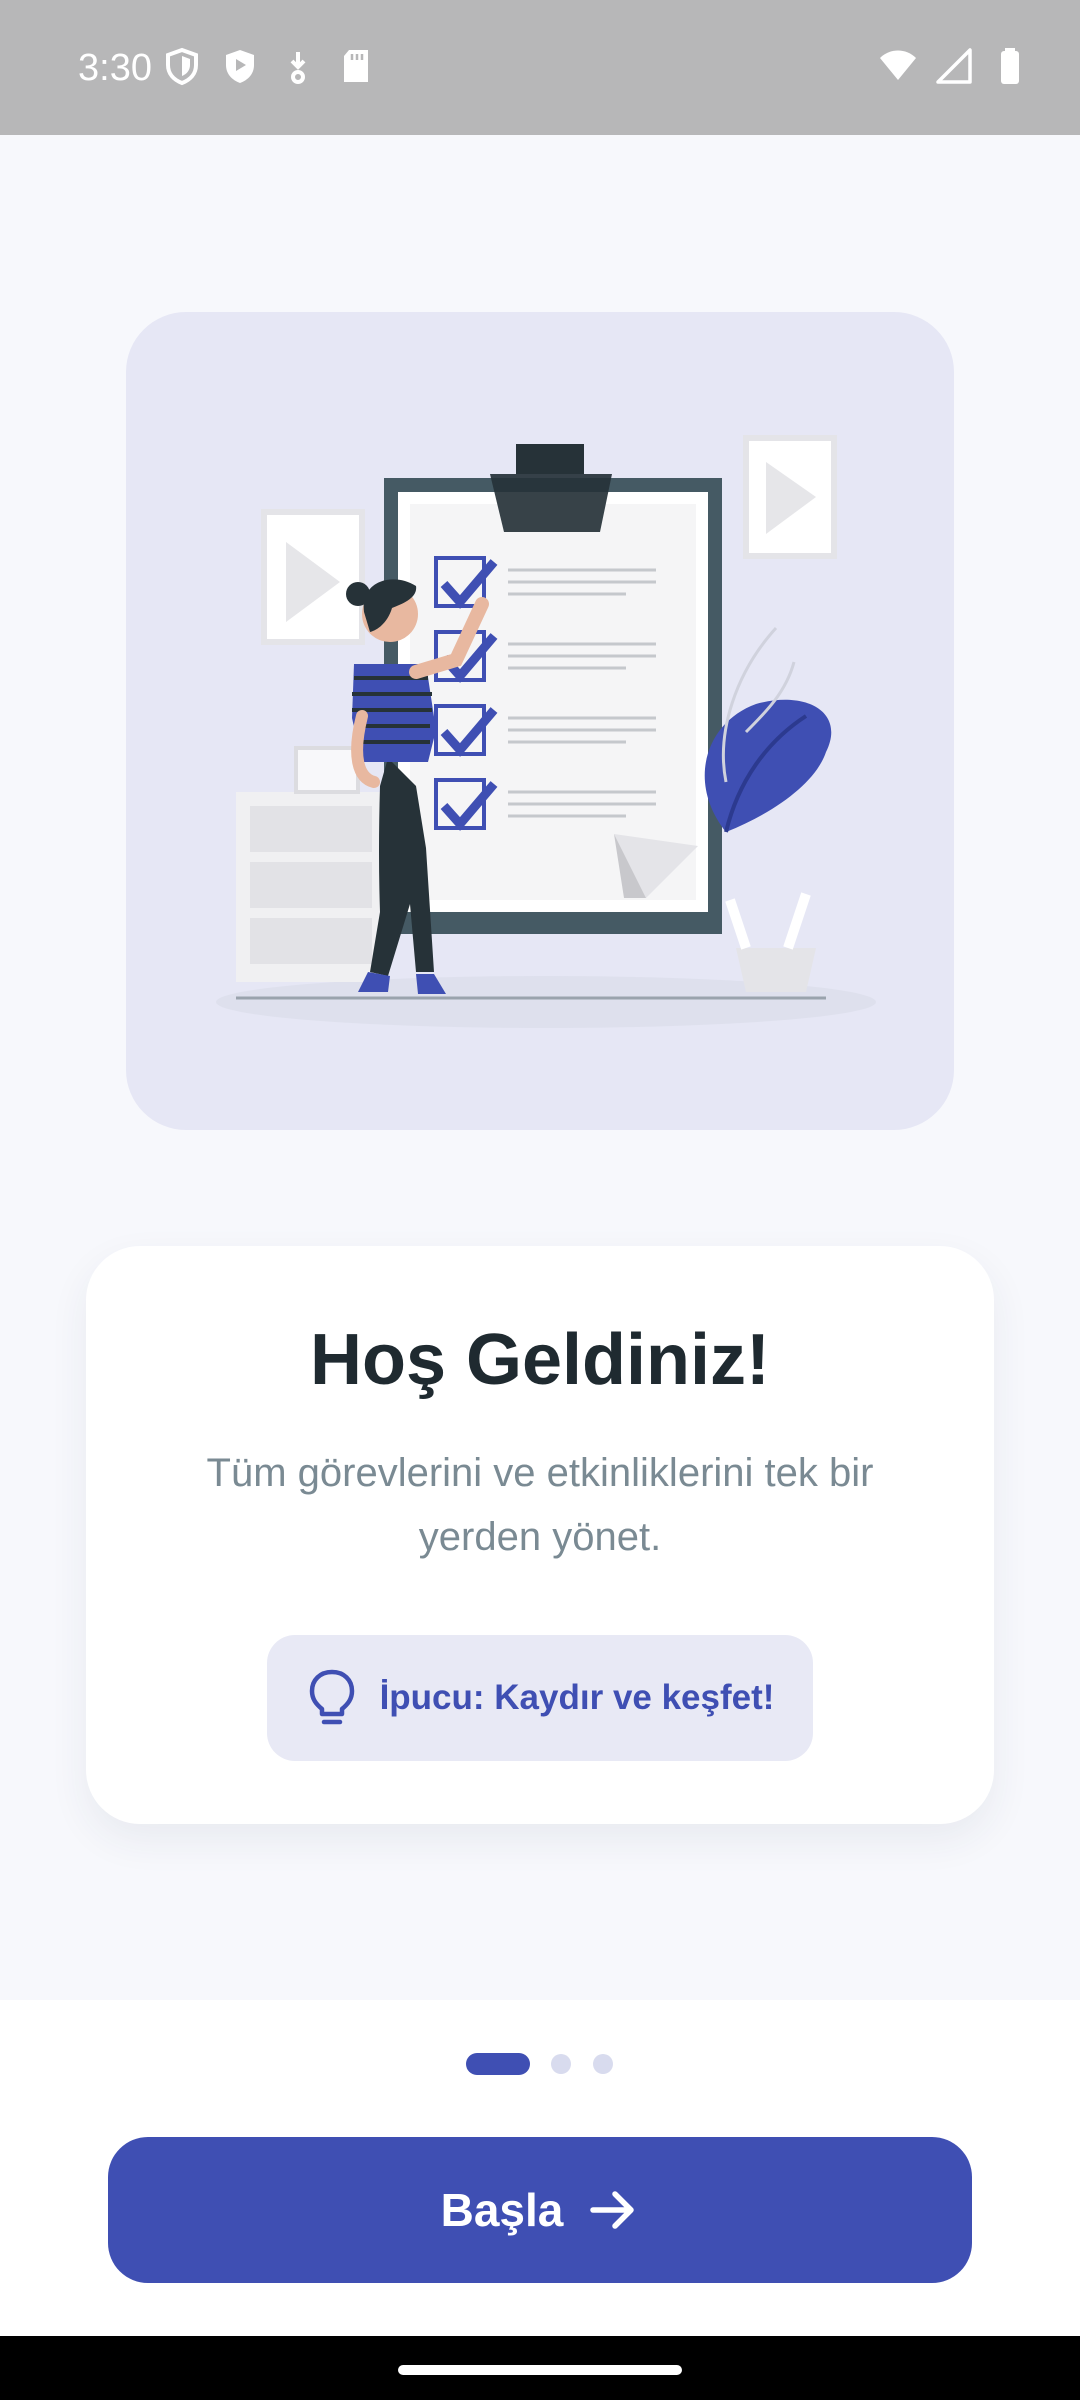 This screenshot has width=1080, height=2400. I want to click on battery-icon, so click(1010, 66).